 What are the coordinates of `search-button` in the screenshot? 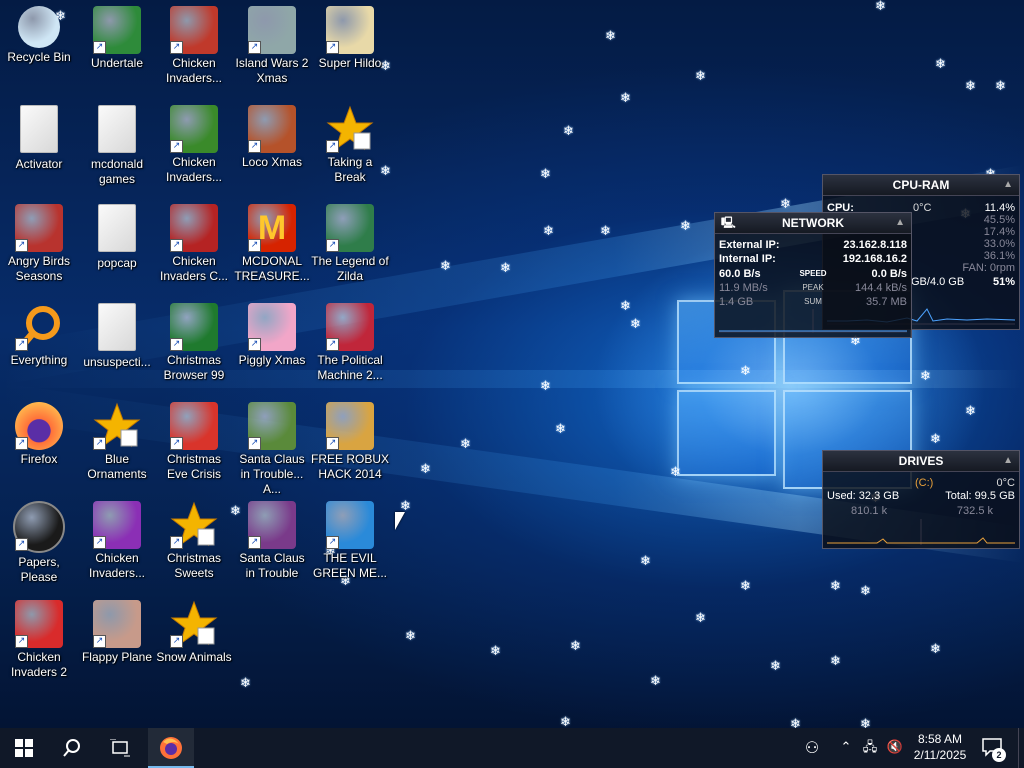 It's located at (72, 748).